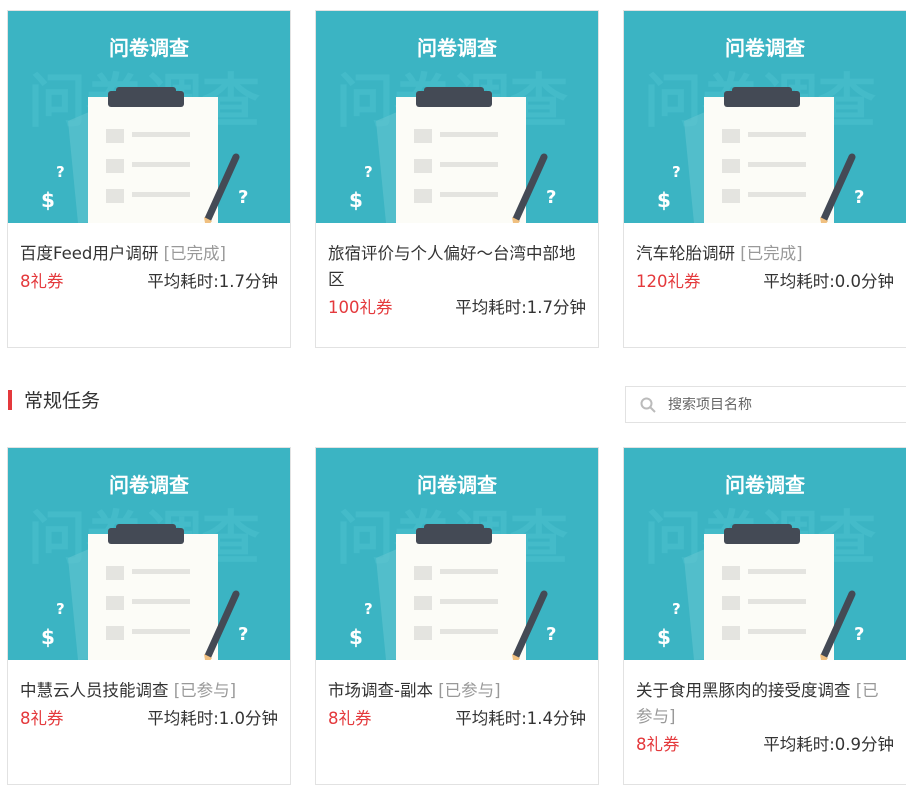  I want to click on card-info: 旅宿评价与个人偏好～台湾中部地区 100礼券 平均耗时:1.7分钟, so click(457, 272).